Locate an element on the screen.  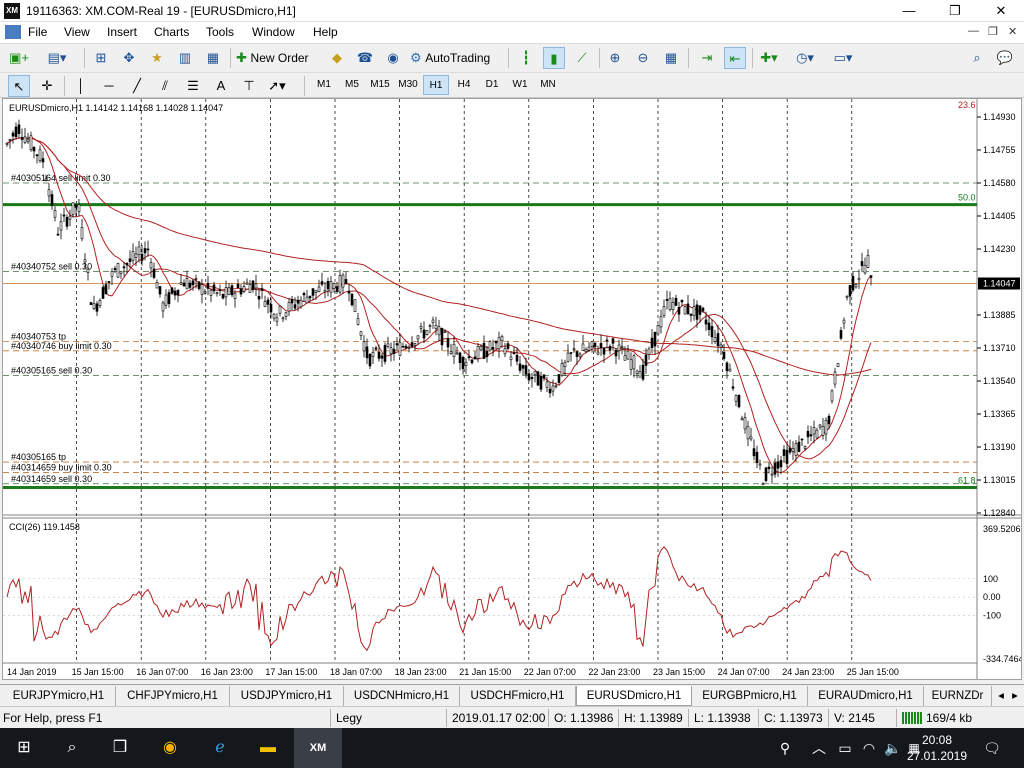
tab-scroll-left-icon: ◂ is located at coordinates (1001, 696).